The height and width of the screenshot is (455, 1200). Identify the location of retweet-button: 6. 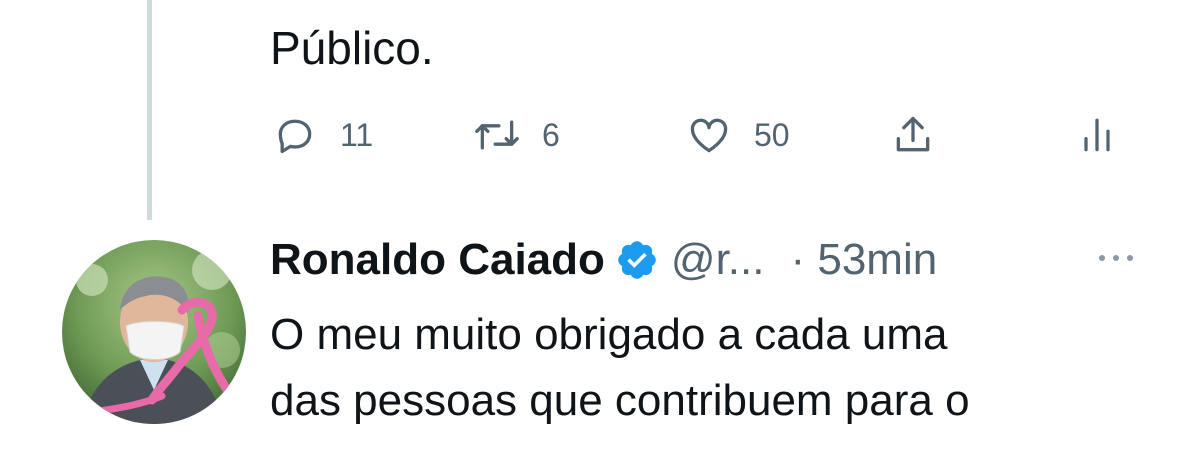
(516, 135).